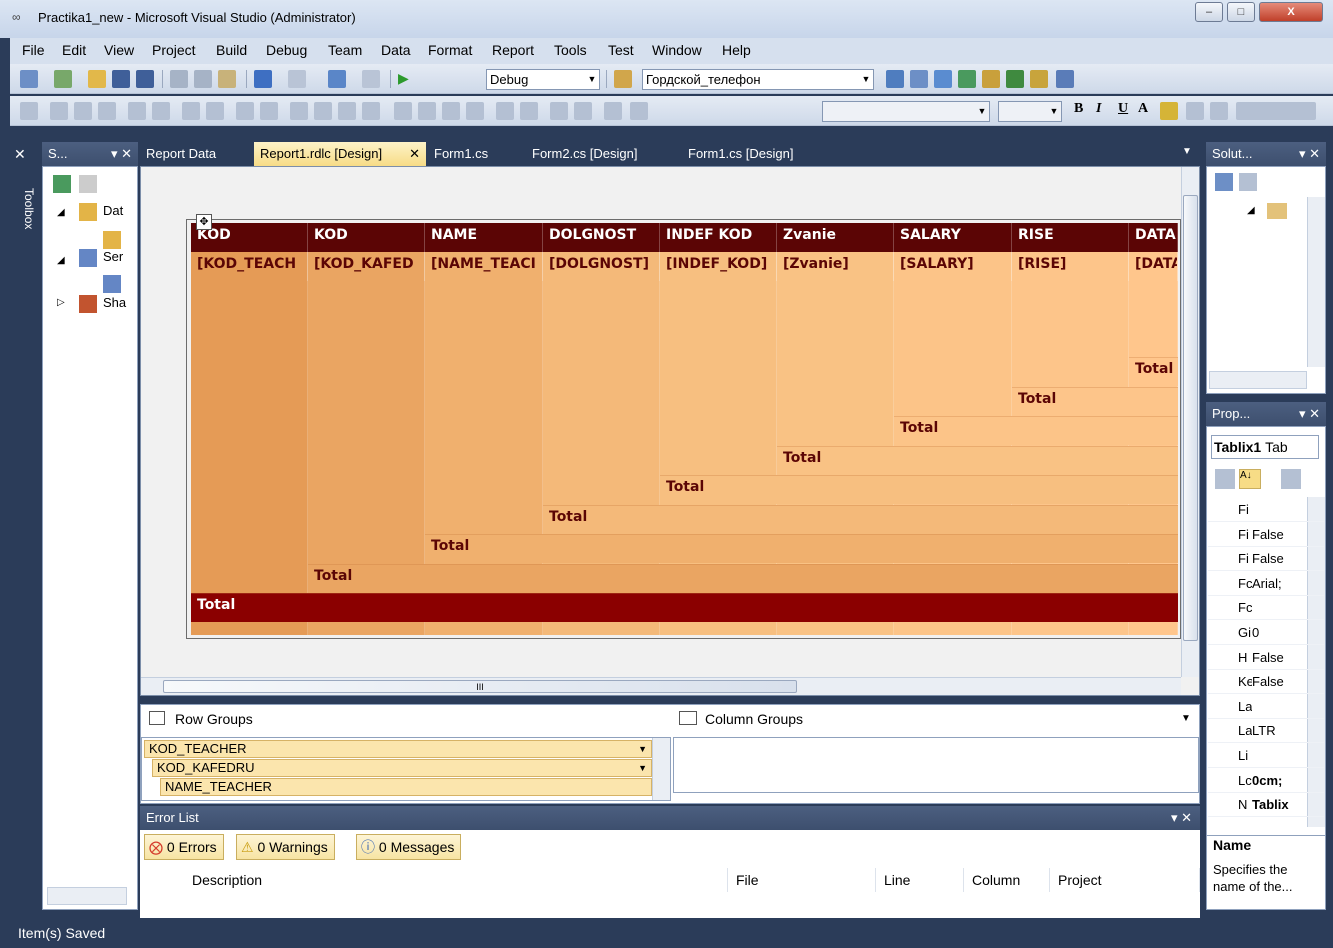 Image resolution: width=1333 pixels, height=948 pixels. Describe the element at coordinates (119, 50) in the screenshot. I see `menu-view: View` at that location.